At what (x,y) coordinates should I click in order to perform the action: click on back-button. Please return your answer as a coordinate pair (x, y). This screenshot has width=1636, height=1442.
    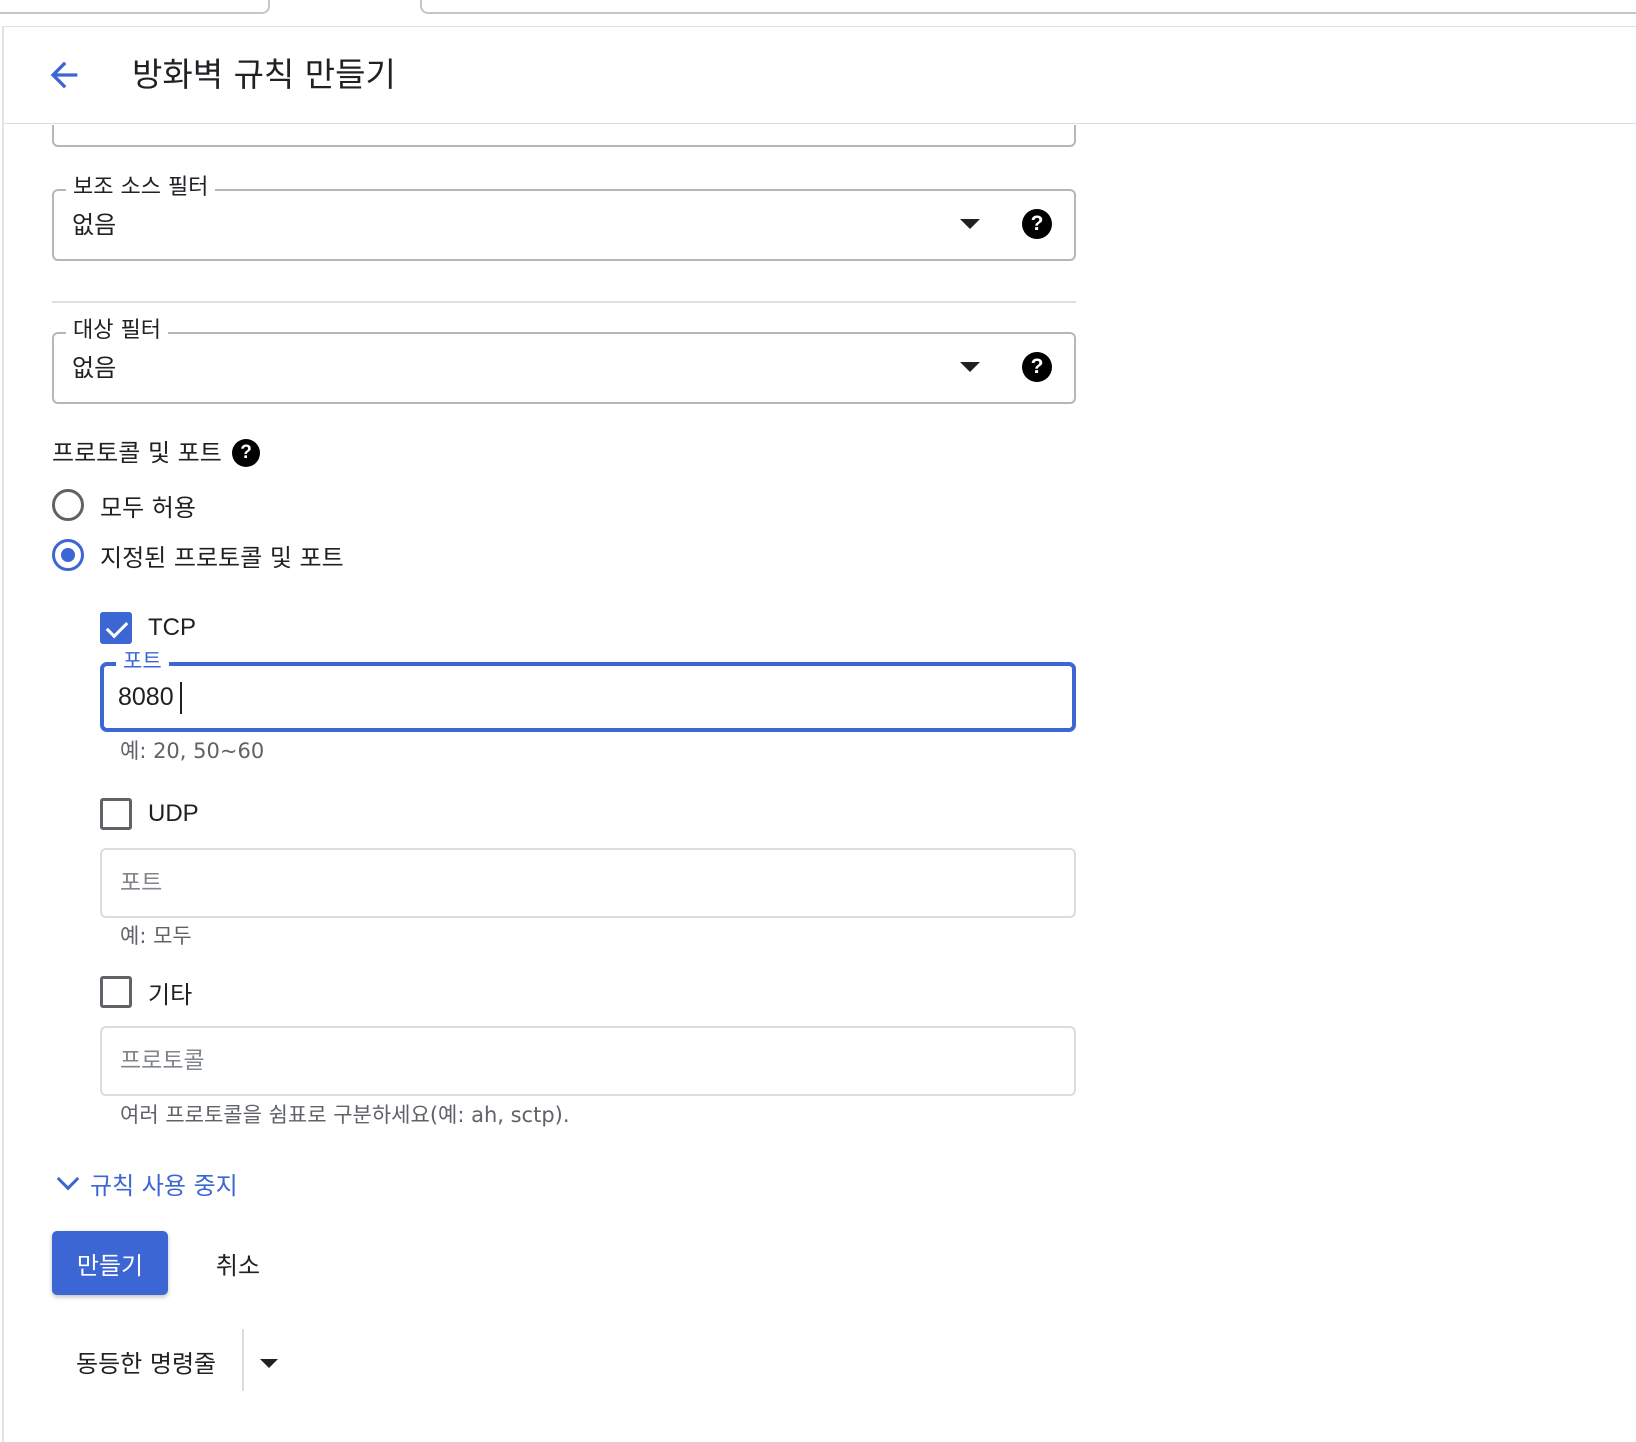
    Looking at the image, I should click on (64, 77).